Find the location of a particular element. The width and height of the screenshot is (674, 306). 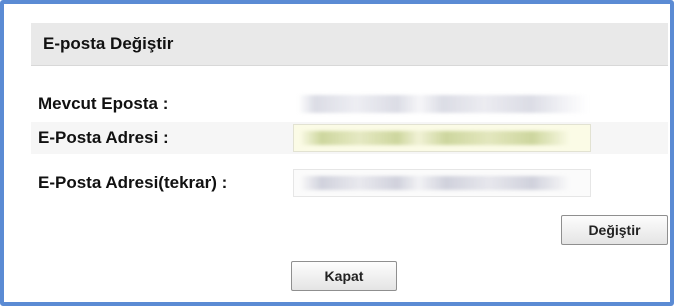

current-email-label: Mevcut Eposta : is located at coordinates (103, 103).